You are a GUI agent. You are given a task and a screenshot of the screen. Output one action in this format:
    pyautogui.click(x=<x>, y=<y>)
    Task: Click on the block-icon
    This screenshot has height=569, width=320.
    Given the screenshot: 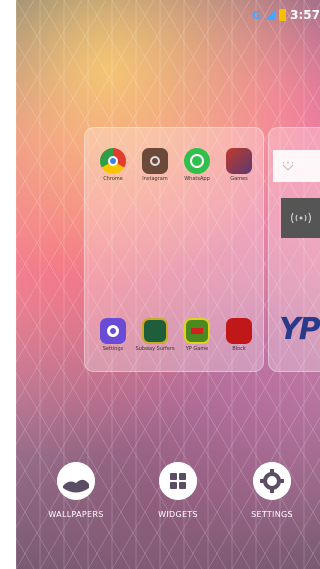 What is the action you would take?
    pyautogui.click(x=239, y=331)
    